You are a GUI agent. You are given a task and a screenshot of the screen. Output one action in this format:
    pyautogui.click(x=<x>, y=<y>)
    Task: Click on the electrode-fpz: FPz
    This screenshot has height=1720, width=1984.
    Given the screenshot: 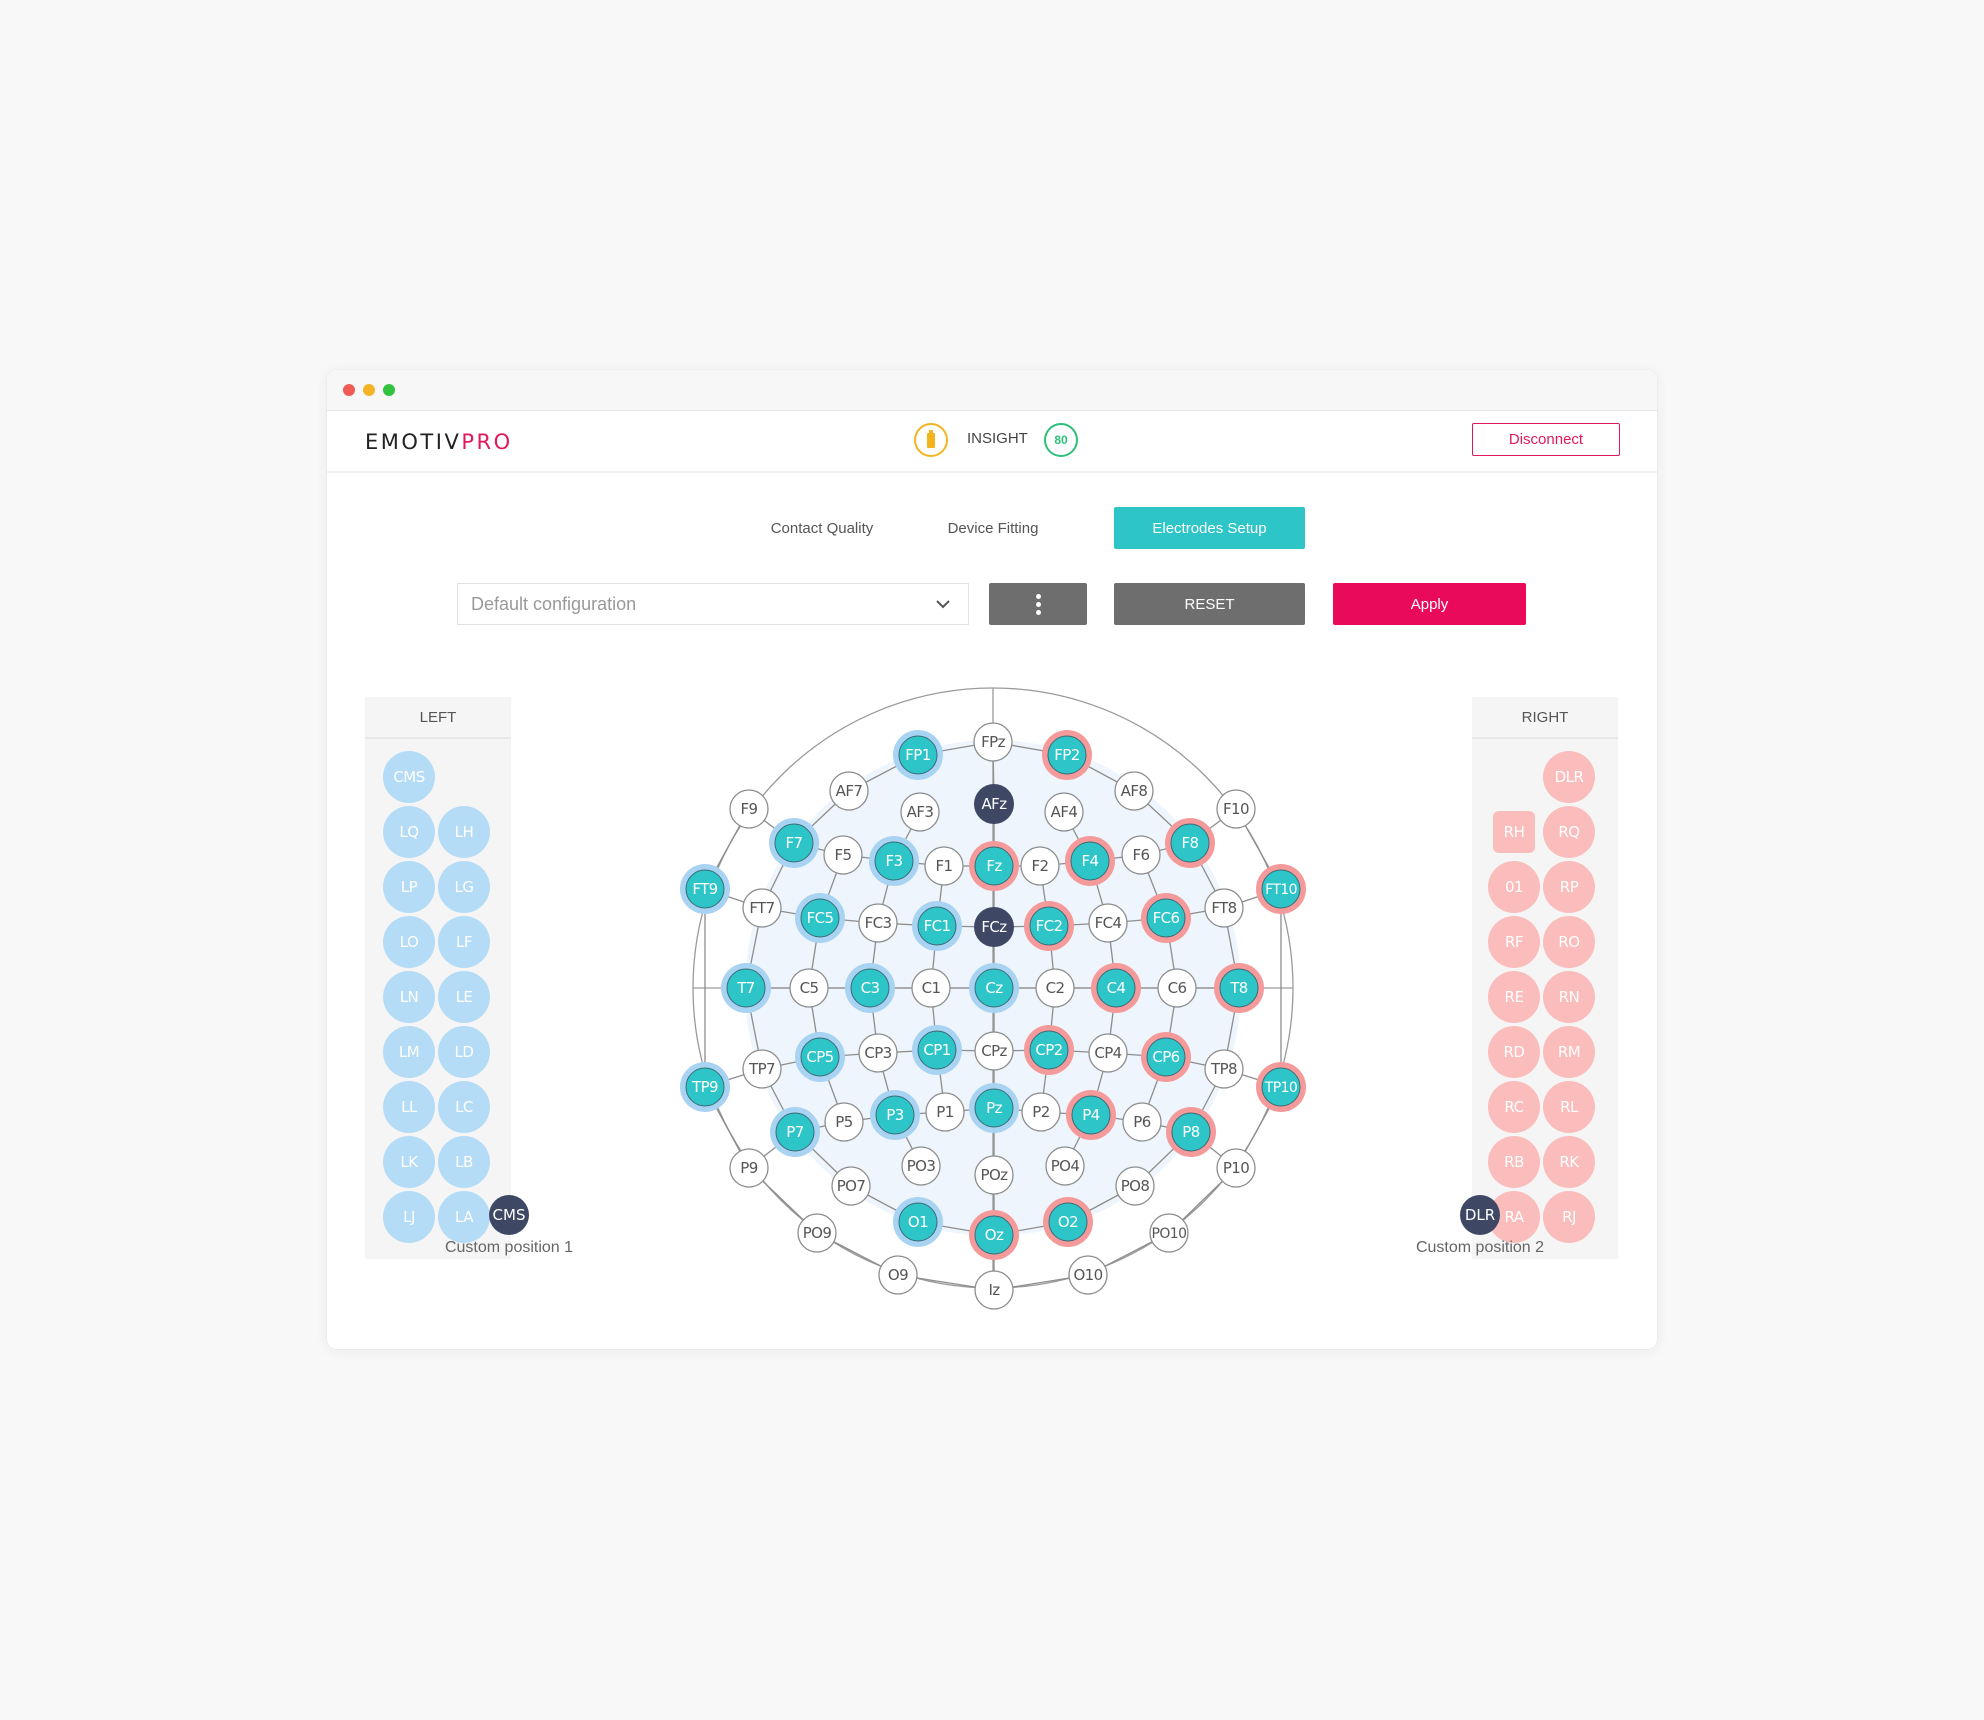 What is the action you would take?
    pyautogui.click(x=993, y=742)
    